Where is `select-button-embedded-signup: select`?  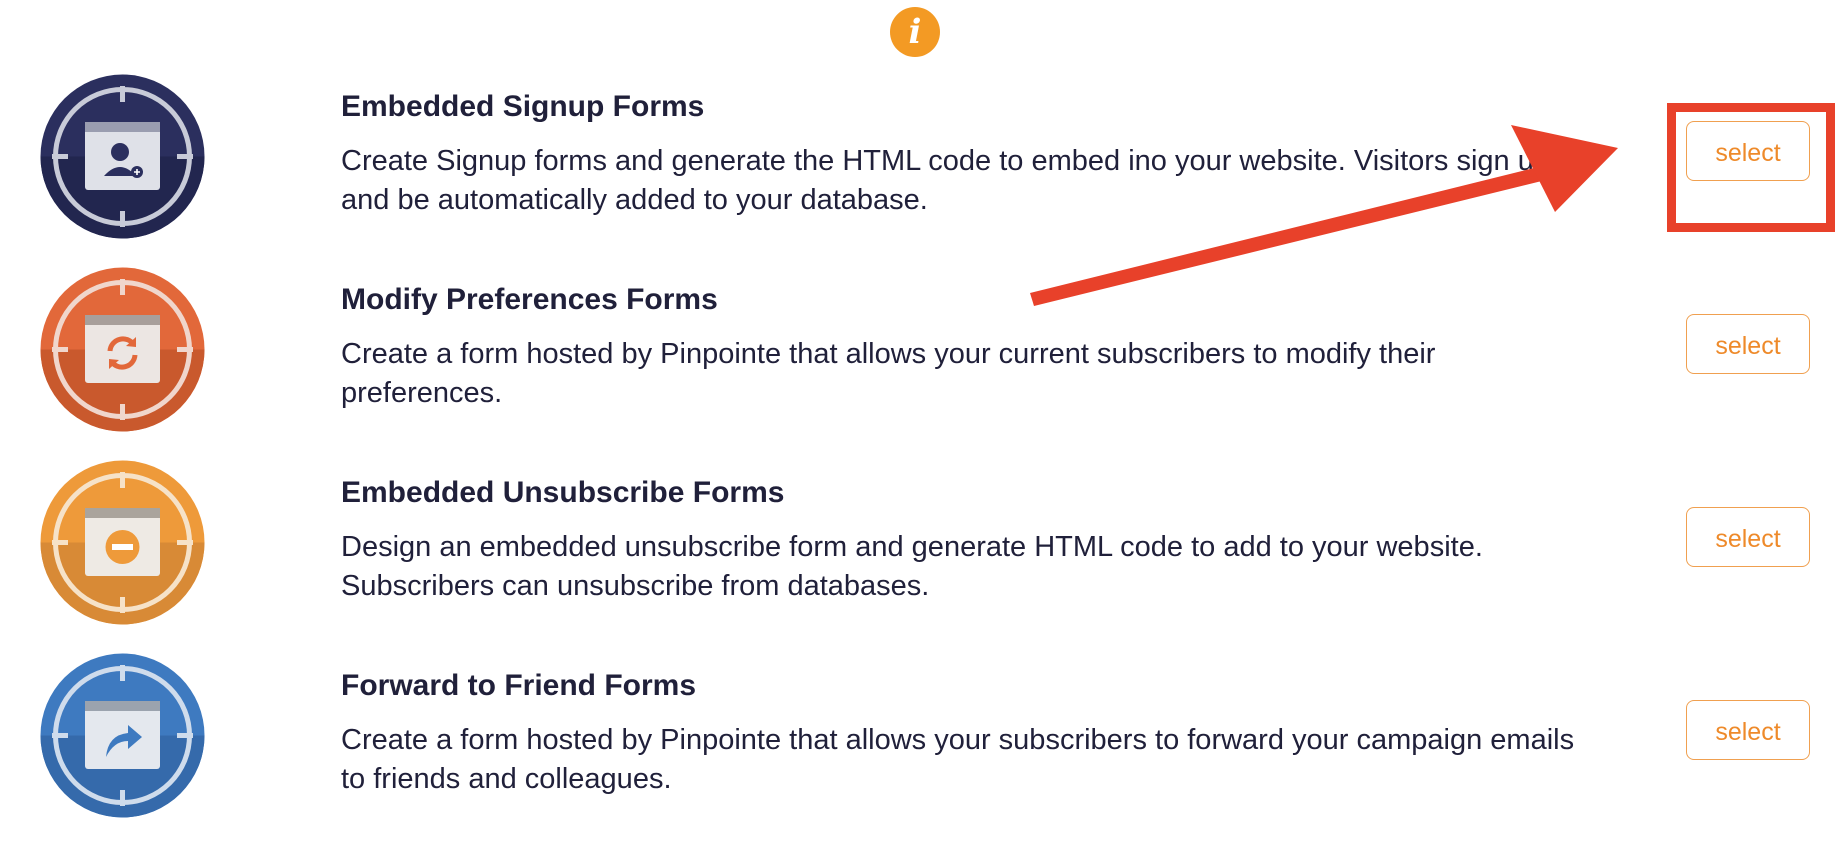
select-button-embedded-signup: select is located at coordinates (1748, 151).